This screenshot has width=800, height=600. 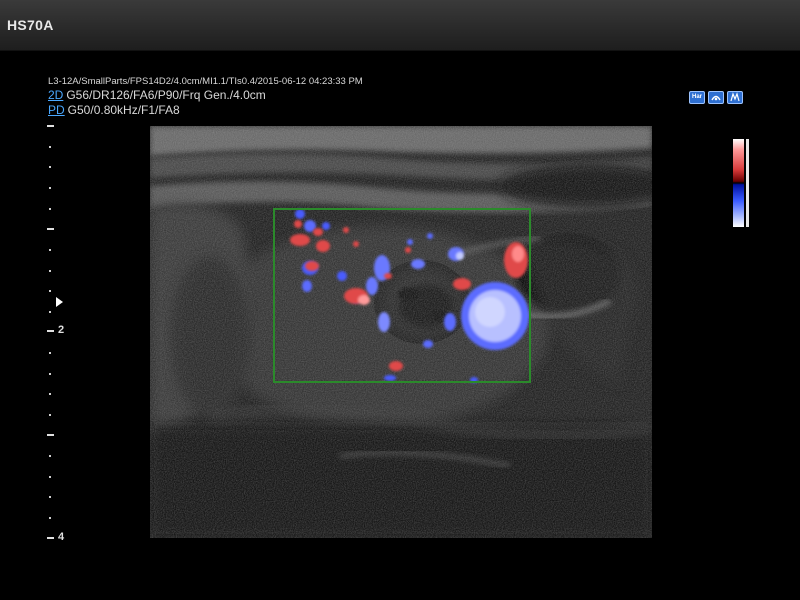 I want to click on mode-pd-info: PD G50/0.80kHz/F1/FA8, so click(x=114, y=110).